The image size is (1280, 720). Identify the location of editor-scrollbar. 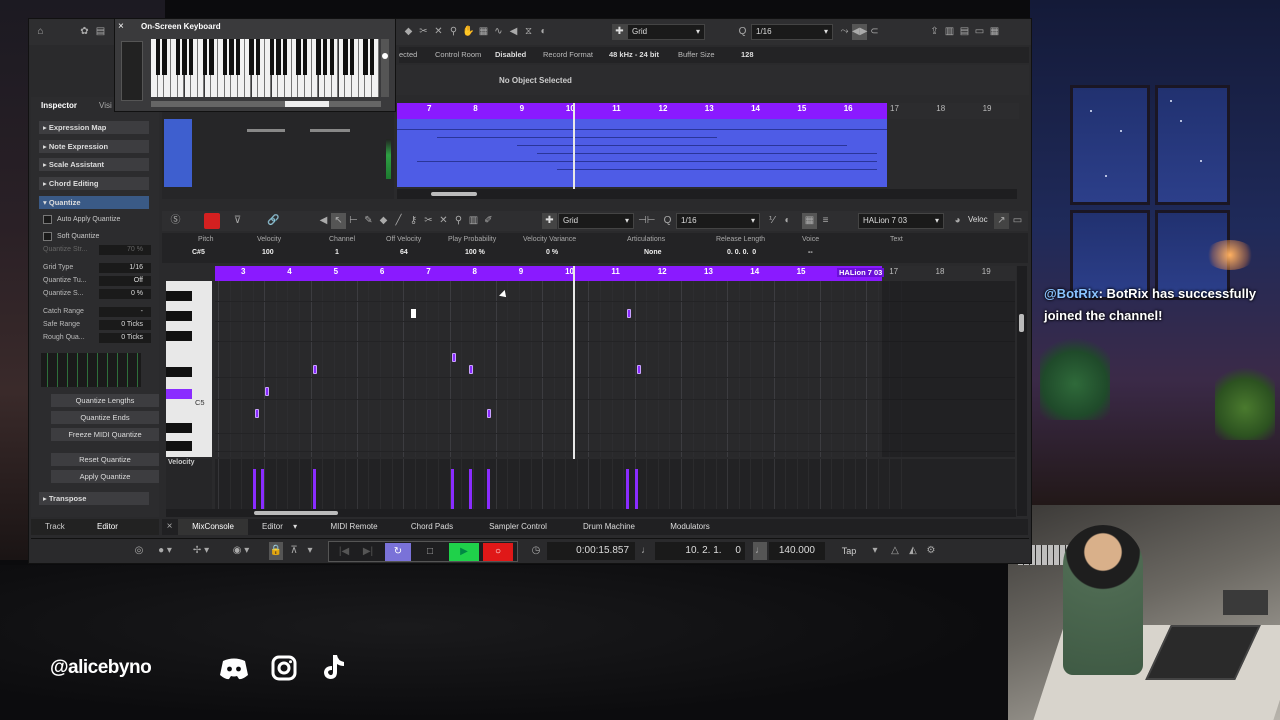
(591, 513).